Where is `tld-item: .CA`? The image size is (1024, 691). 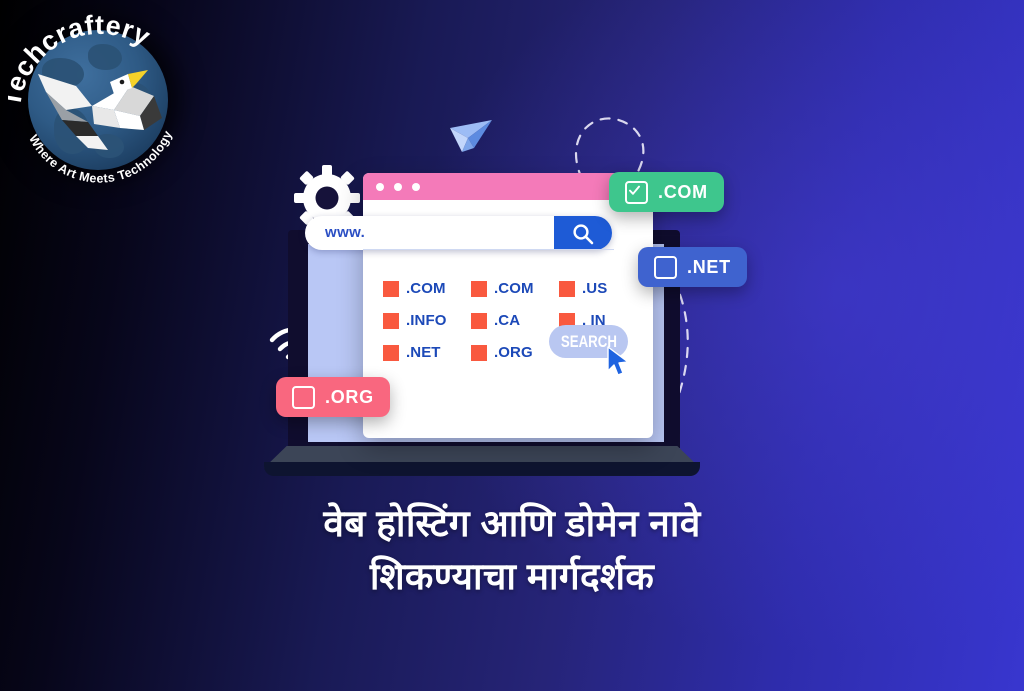 tld-item: .CA is located at coordinates (515, 320).